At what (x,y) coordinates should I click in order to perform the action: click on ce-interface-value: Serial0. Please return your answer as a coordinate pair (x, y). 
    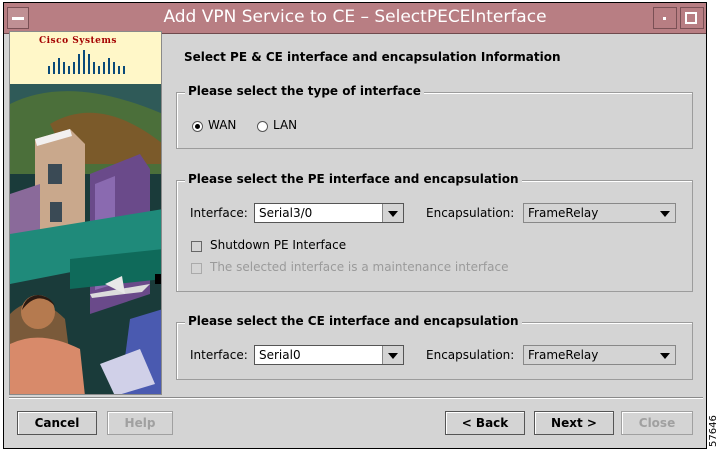
    Looking at the image, I should click on (280, 355).